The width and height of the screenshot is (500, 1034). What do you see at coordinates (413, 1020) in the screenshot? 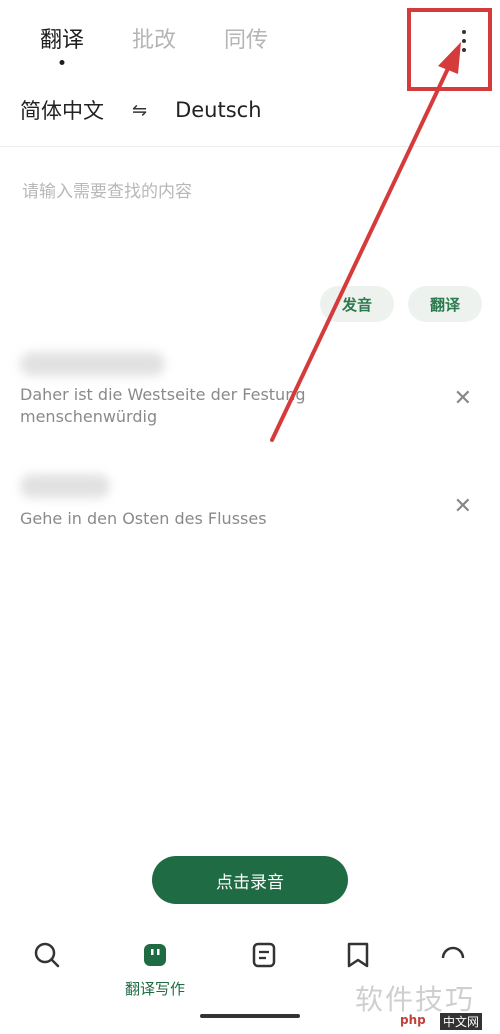
I see `watermark-site-a: php` at bounding box center [413, 1020].